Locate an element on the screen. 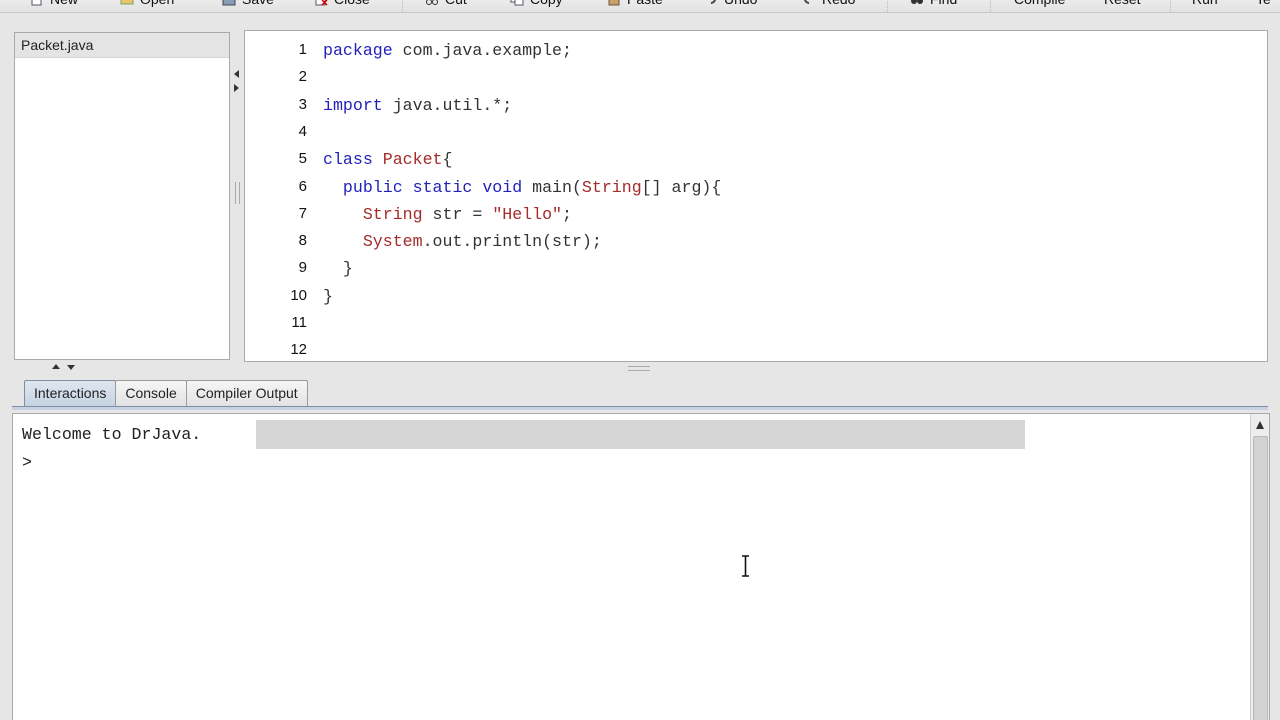  line-number-gutter: 1 2 3 4 5 6 7 8 9 10 11 12 is located at coordinates (279, 196).